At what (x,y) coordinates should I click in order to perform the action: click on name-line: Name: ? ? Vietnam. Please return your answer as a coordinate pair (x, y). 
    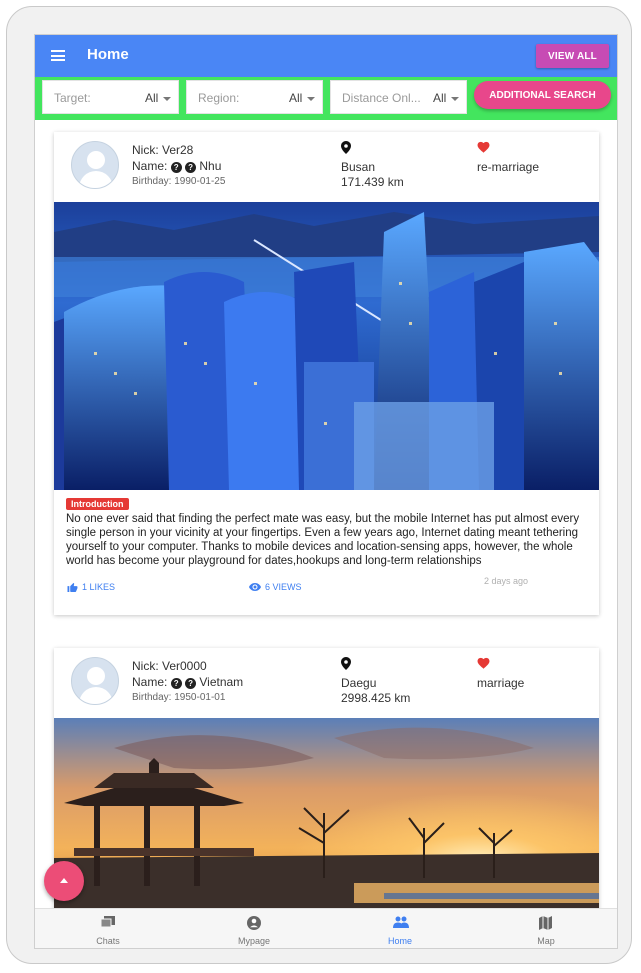
    Looking at the image, I should click on (187, 682).